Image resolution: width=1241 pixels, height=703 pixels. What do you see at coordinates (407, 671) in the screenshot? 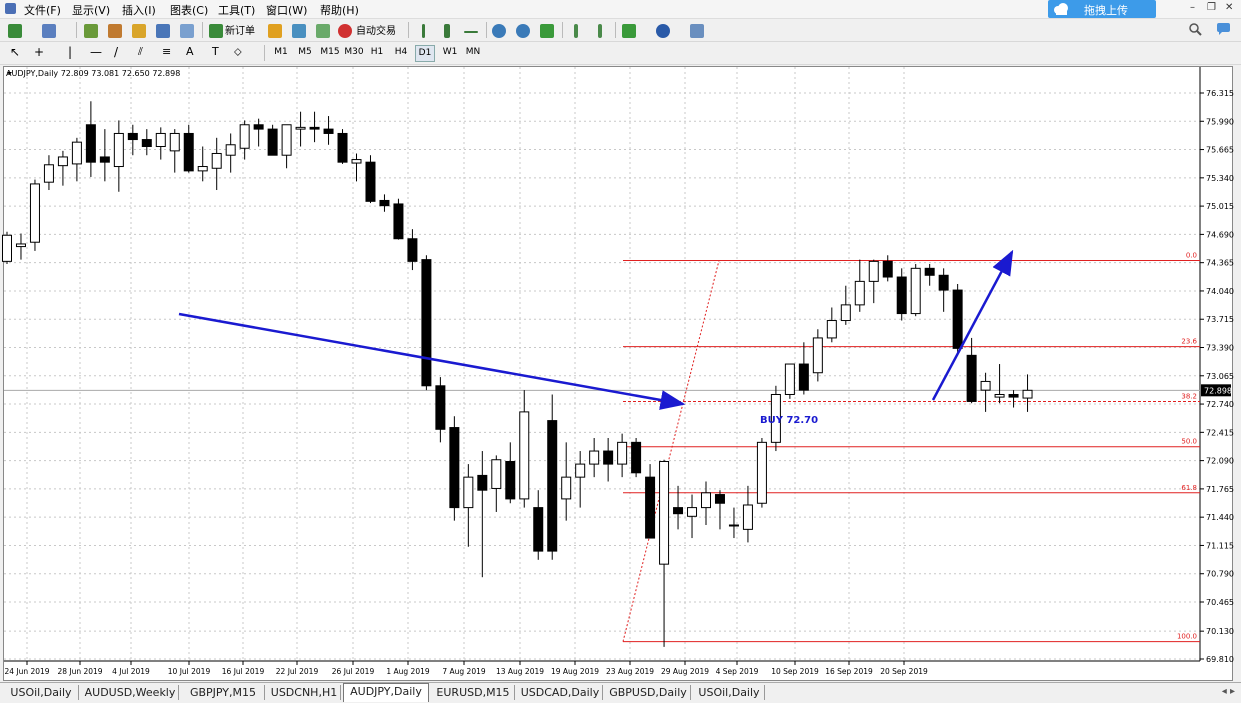
I see `date-label: 1 Aug 2019` at bounding box center [407, 671].